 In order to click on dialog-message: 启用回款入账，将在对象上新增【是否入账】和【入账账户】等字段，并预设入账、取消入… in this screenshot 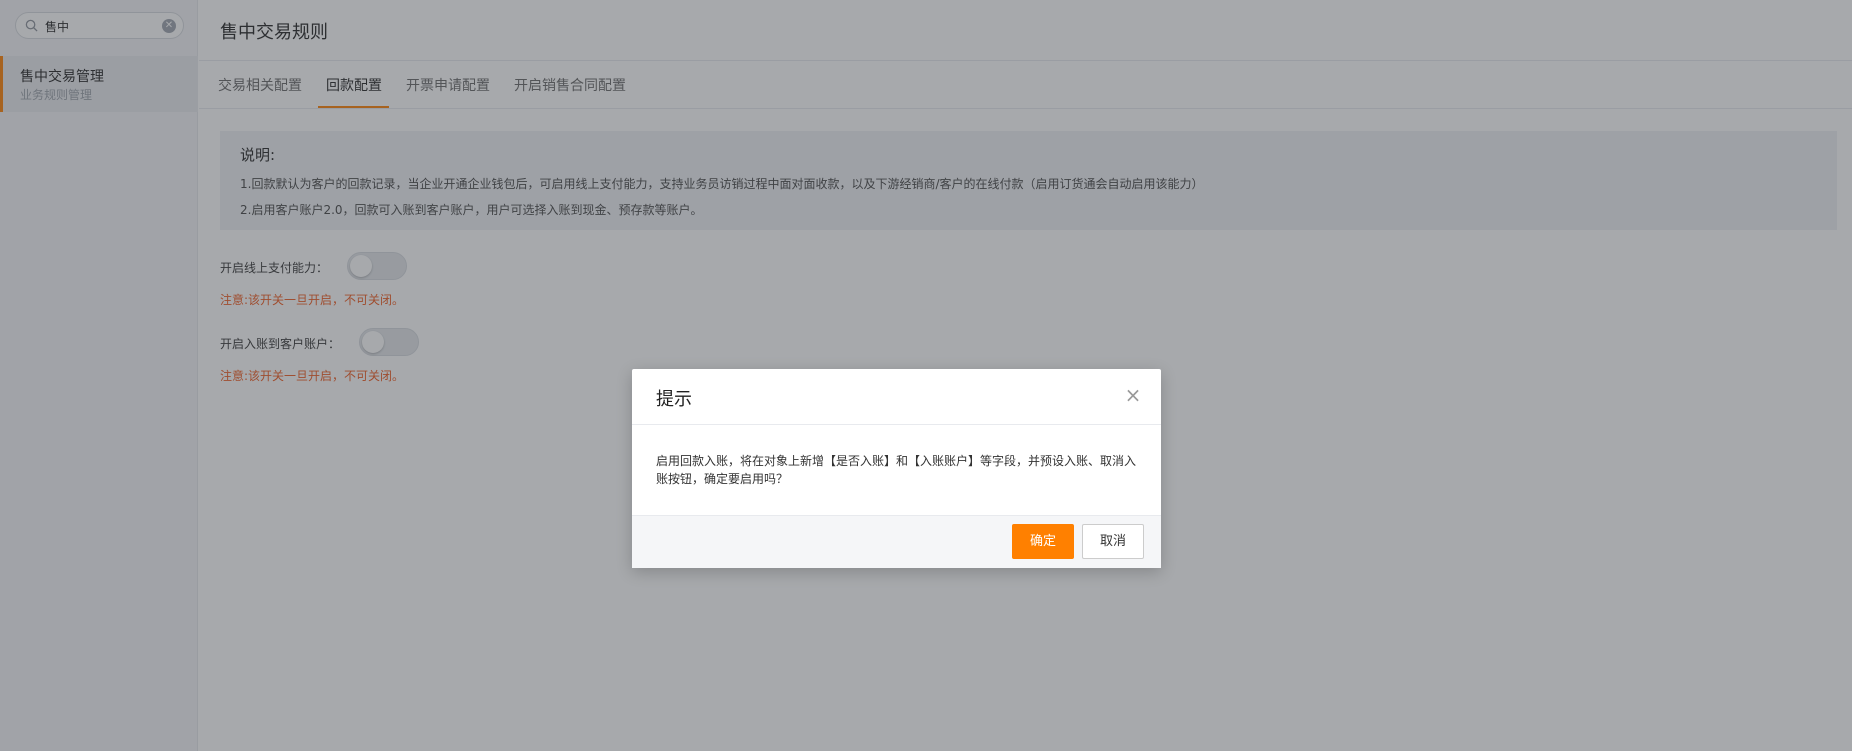, I will do `click(896, 470)`.